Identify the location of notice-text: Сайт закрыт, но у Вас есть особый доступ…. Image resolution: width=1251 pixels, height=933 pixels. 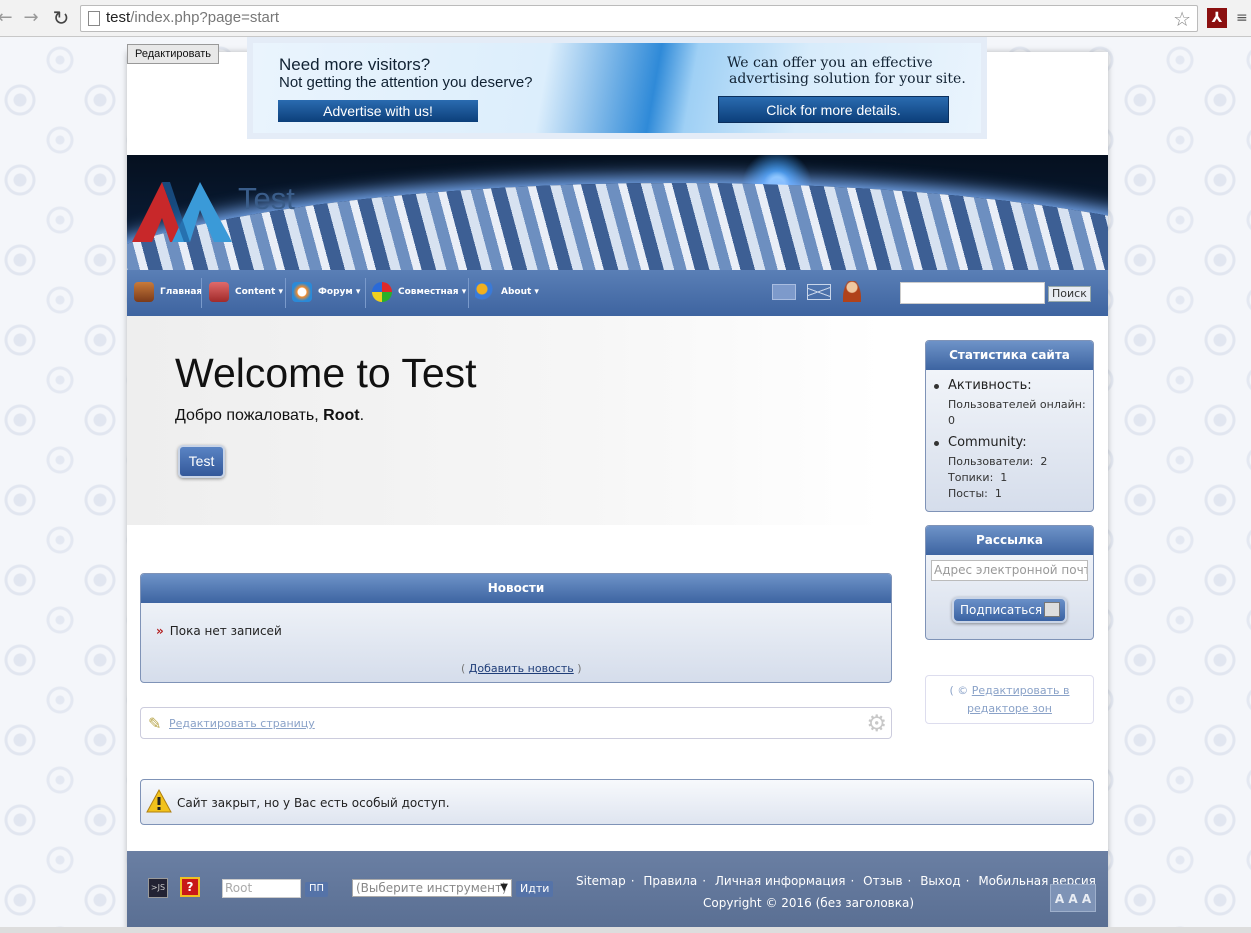
(313, 803).